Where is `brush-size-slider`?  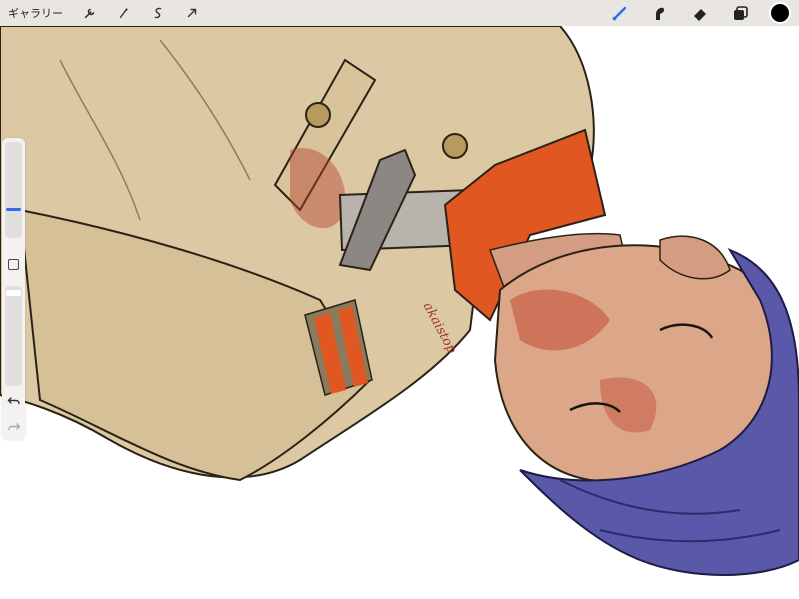
brush-size-slider is located at coordinates (13, 190).